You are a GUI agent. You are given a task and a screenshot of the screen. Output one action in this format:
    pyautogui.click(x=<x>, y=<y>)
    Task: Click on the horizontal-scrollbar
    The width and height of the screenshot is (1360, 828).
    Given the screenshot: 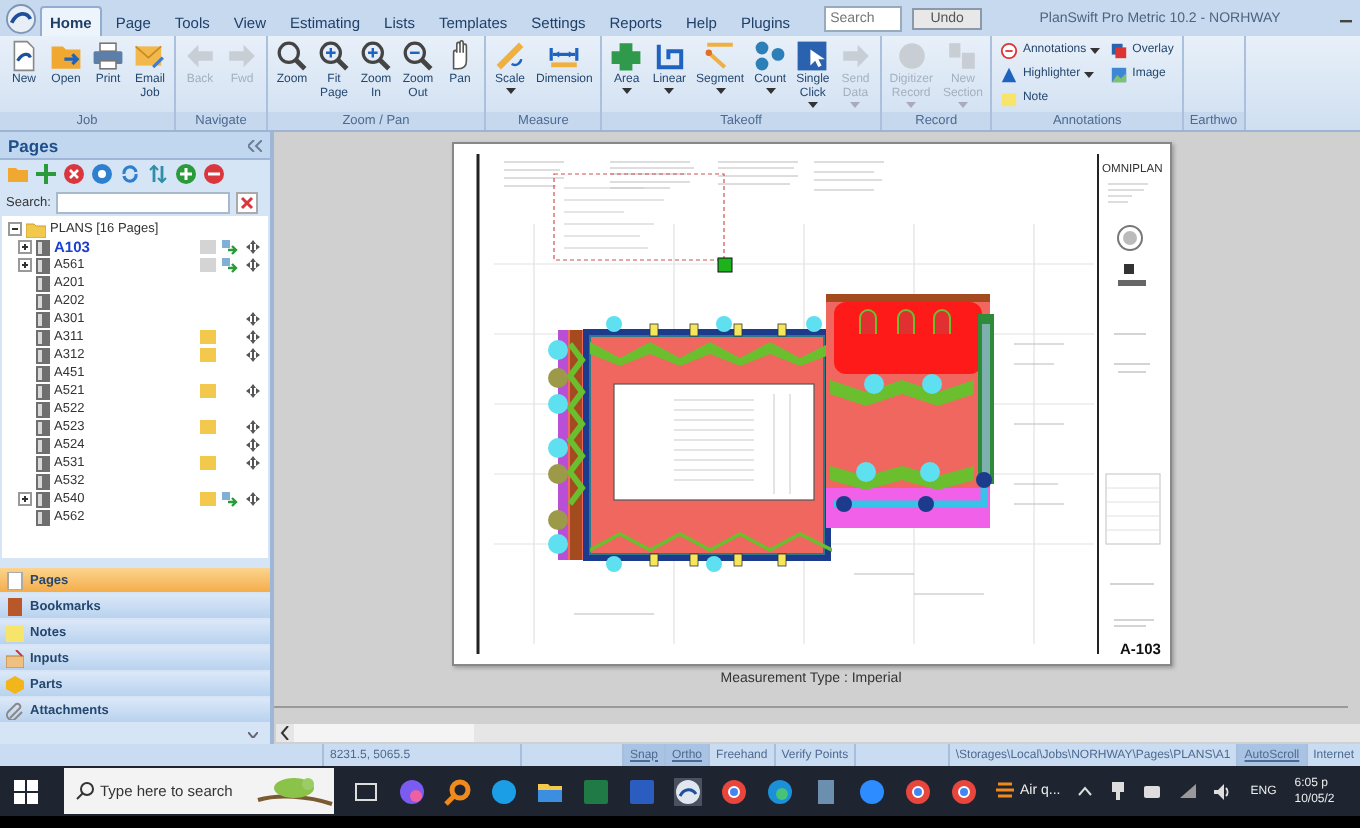 What is the action you would take?
    pyautogui.click(x=818, y=733)
    